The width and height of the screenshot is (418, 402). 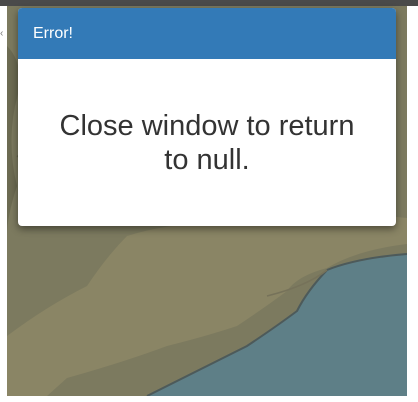 I want to click on dialog-message: Close window to return to null., so click(x=207, y=142).